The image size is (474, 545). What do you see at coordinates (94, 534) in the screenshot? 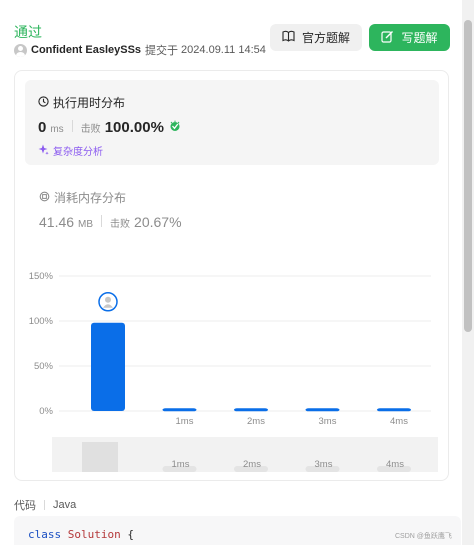
I see `code-class-name: Solution` at bounding box center [94, 534].